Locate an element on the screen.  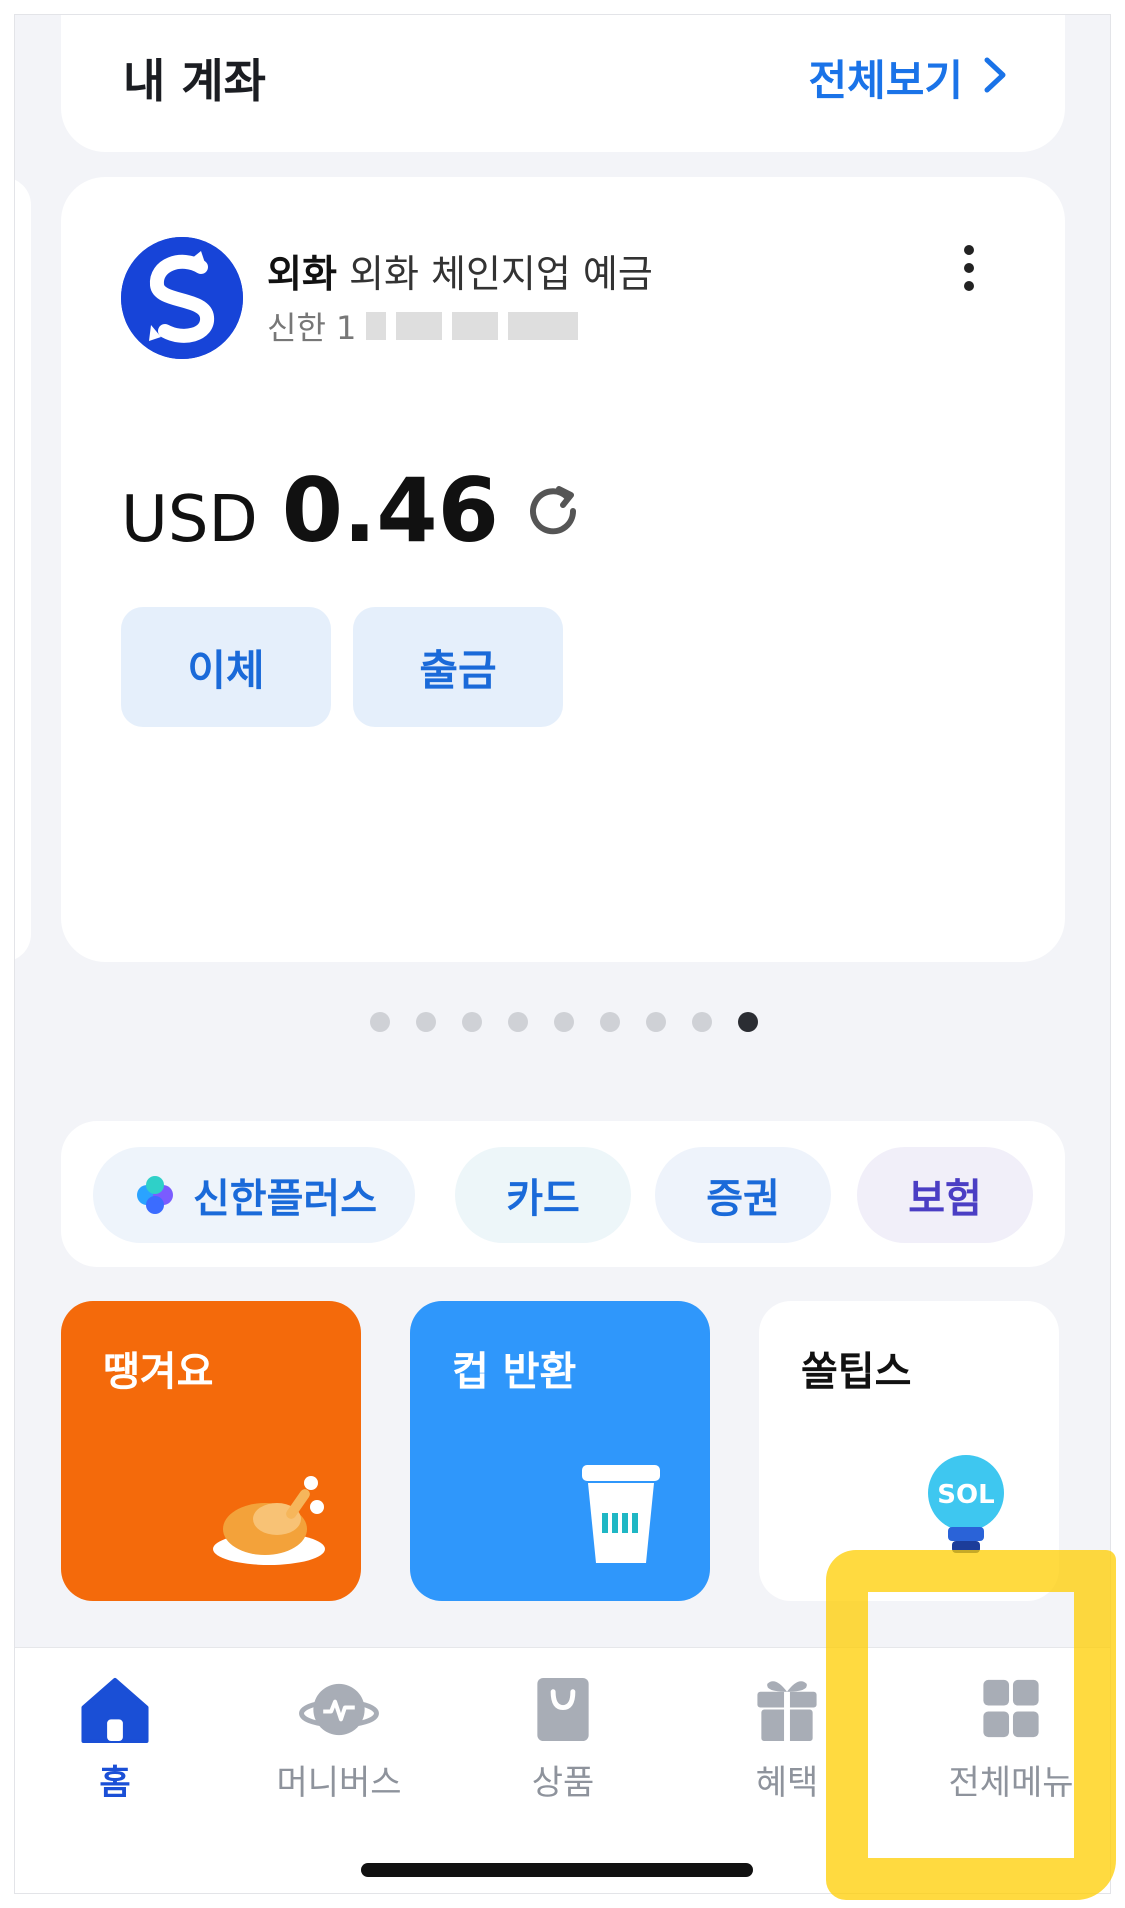
previous-account-card is located at coordinates (23, 569).